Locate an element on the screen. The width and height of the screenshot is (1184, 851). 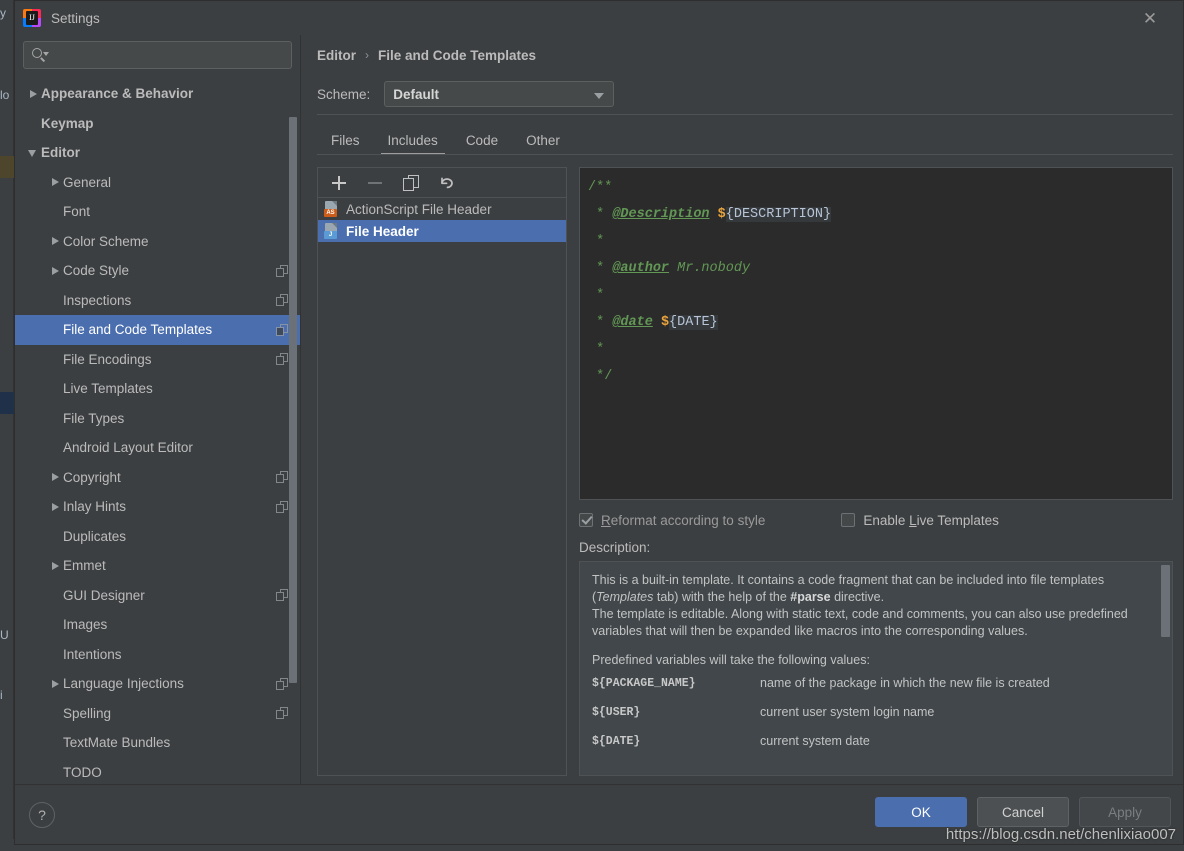
tab-files: Files is located at coordinates (345, 144).